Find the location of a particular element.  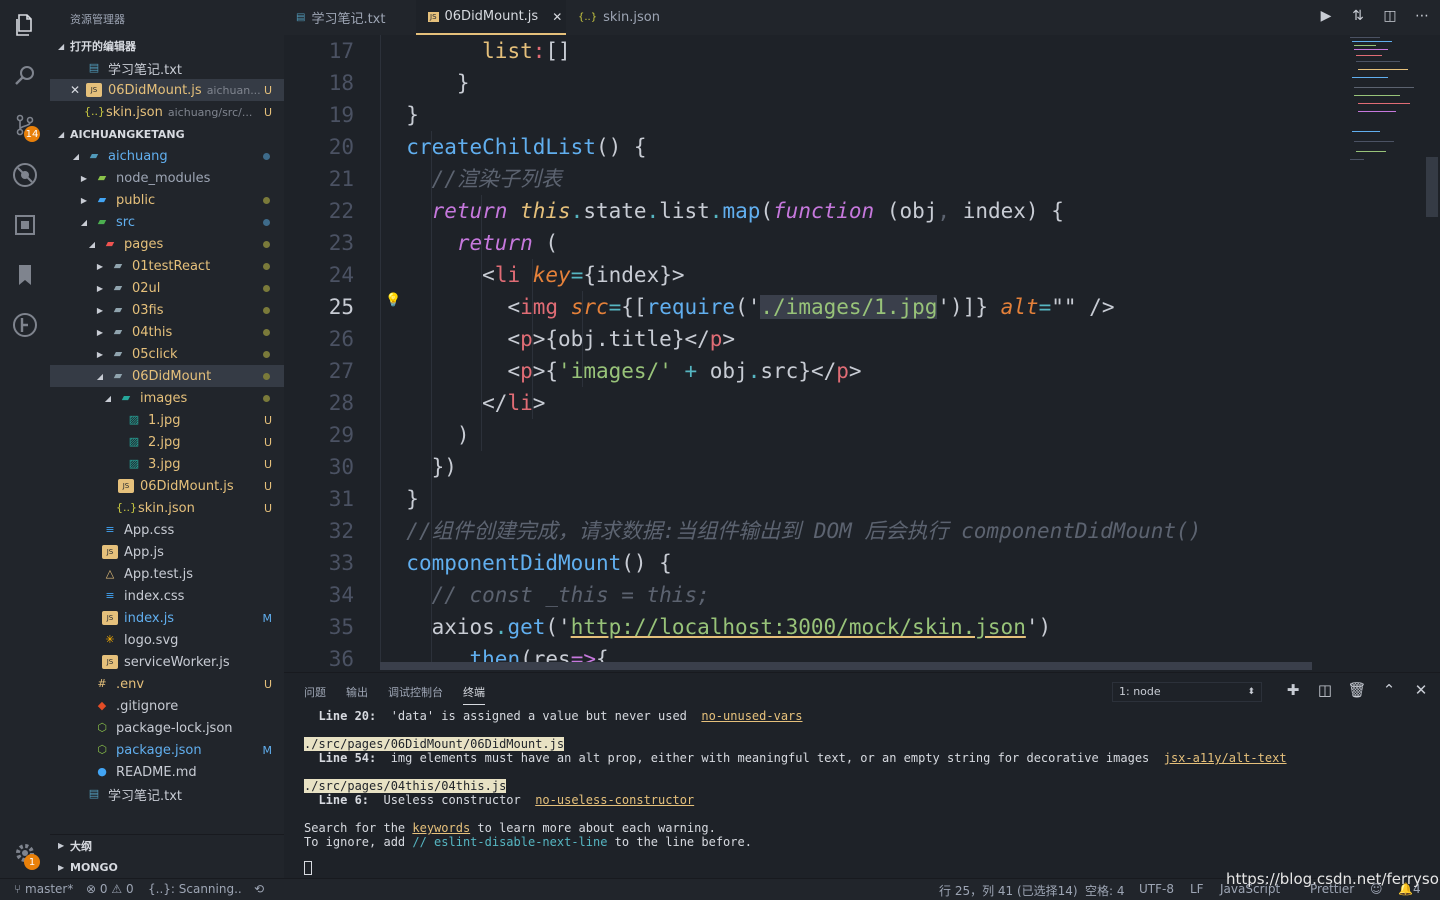

open-editor-item: ▤ 学习笔记.txt is located at coordinates (167, 68).